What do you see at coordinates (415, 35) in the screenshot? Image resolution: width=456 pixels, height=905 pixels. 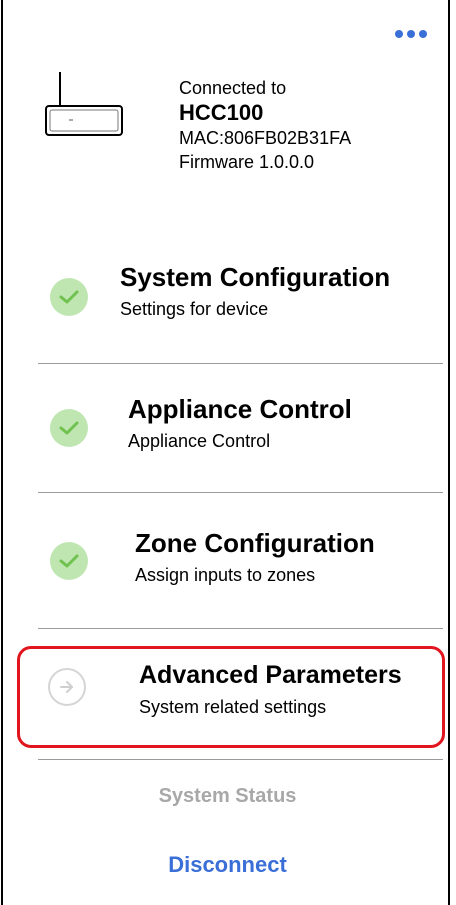 I see `more-options-icon` at bounding box center [415, 35].